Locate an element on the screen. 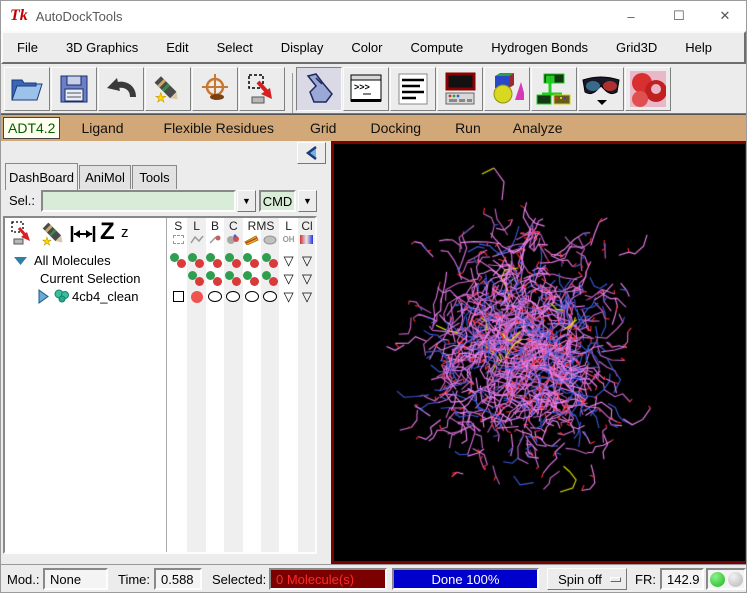  hand-pick-button is located at coordinates (319, 88).